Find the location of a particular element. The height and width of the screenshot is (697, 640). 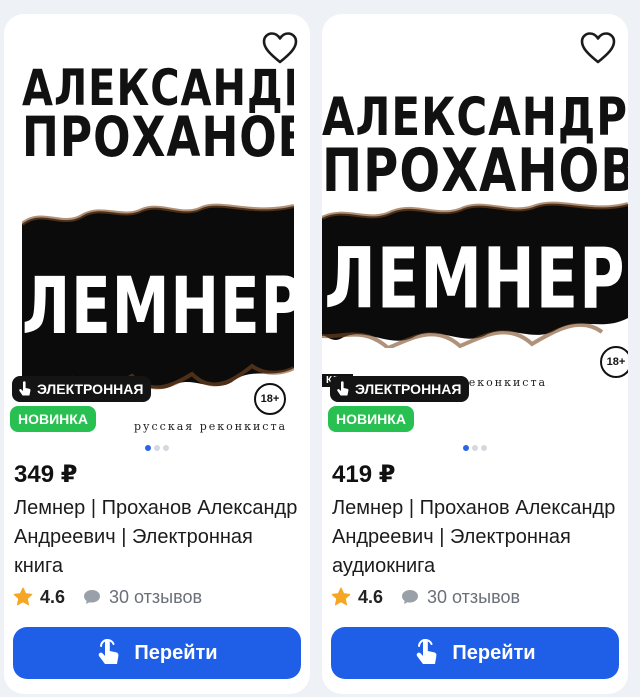

price: 419 ₽ is located at coordinates (364, 474).